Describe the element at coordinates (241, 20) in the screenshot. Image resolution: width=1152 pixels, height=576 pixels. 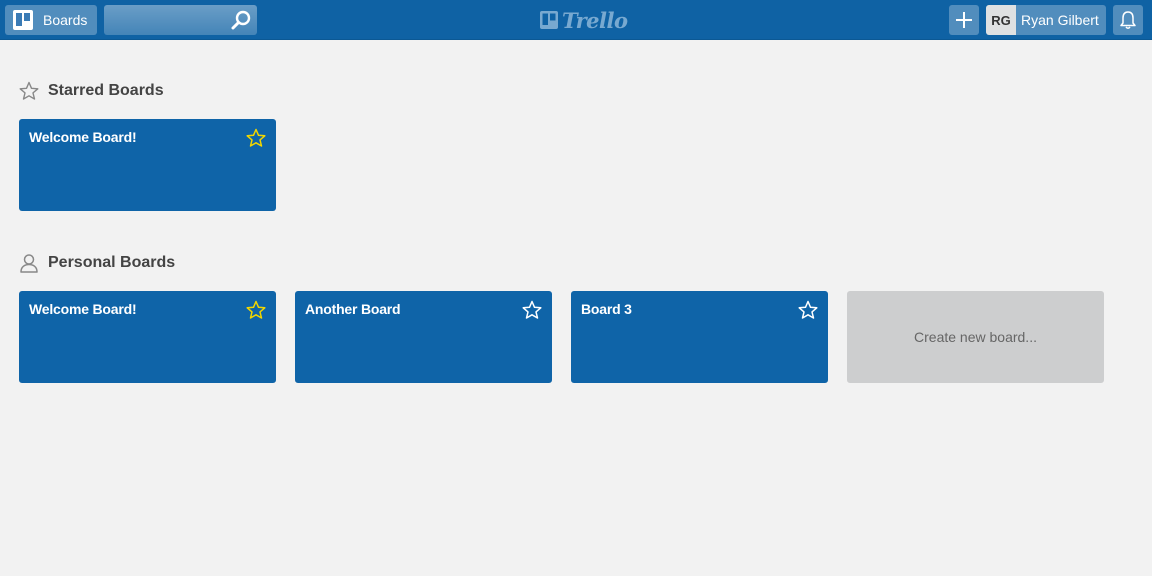
I see `search-icon` at that location.